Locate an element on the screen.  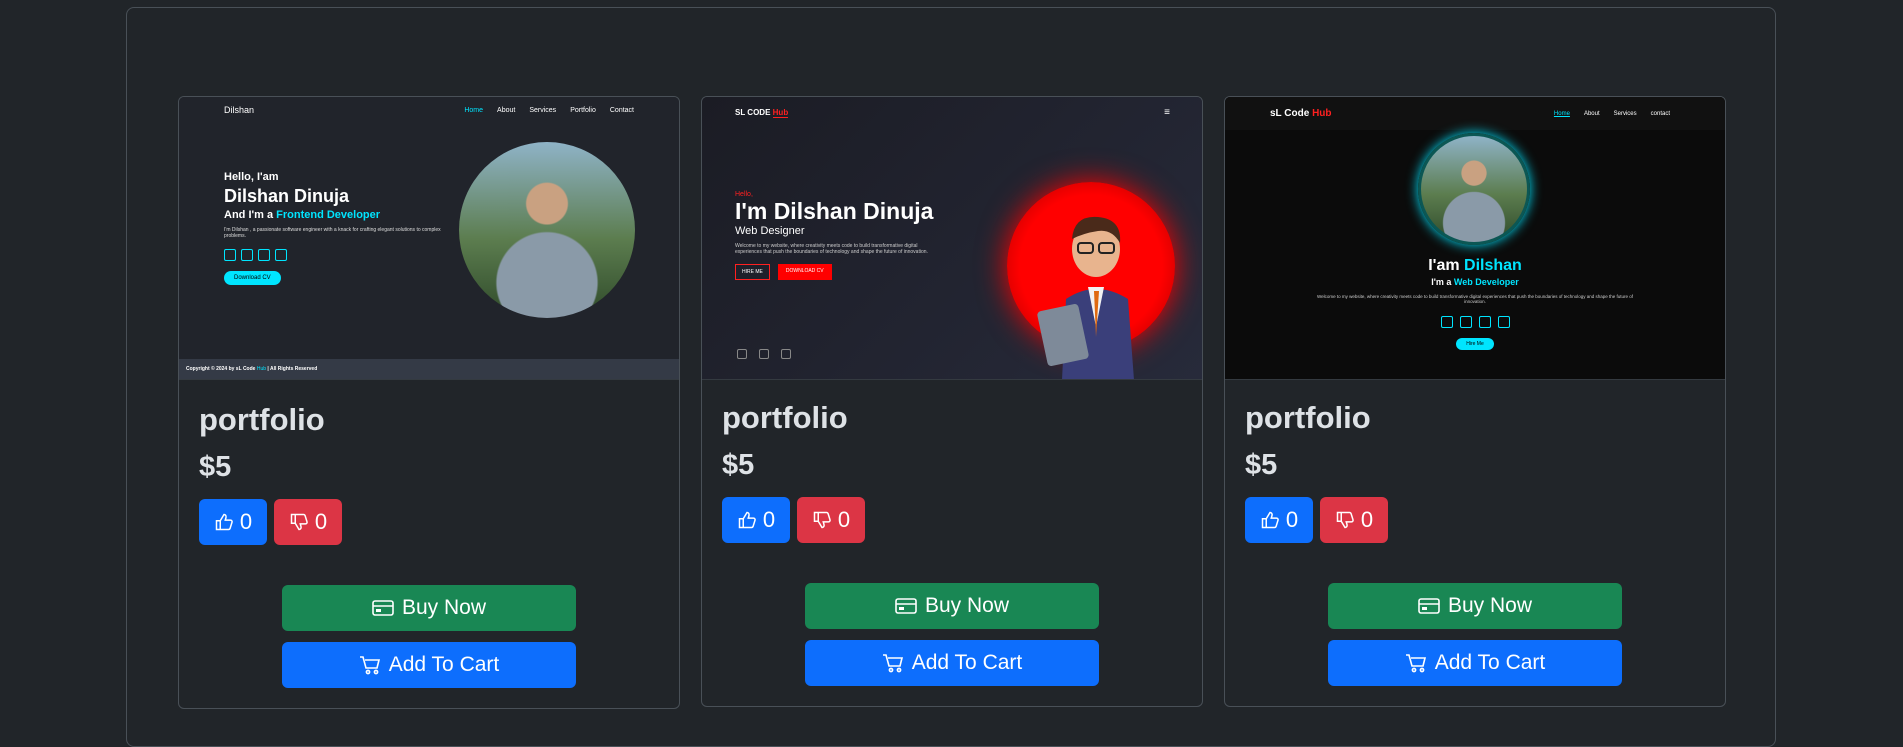
thumb-name-line: I'am Dilshan is located at coordinates (1475, 265).